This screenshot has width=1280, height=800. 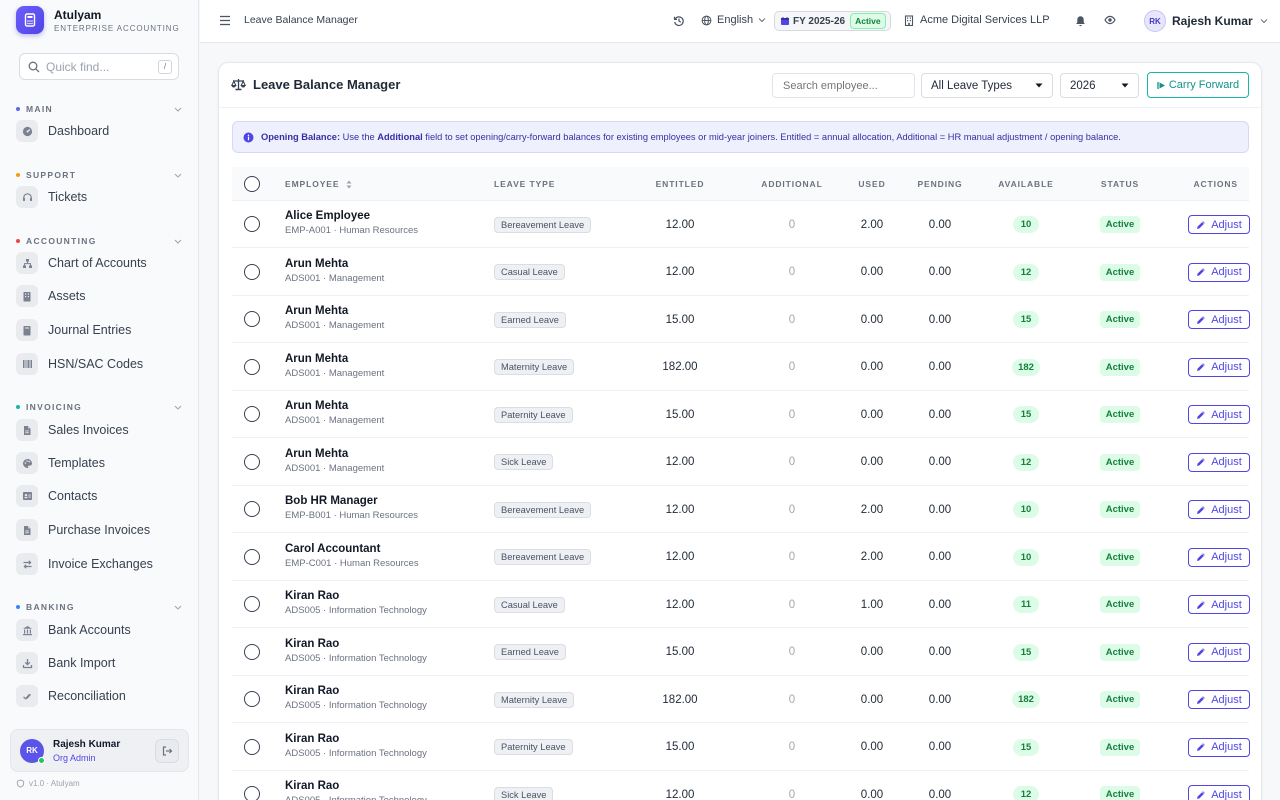 What do you see at coordinates (99, 630) in the screenshot?
I see `sidebar-item-bank-accounts: Bank Accounts` at bounding box center [99, 630].